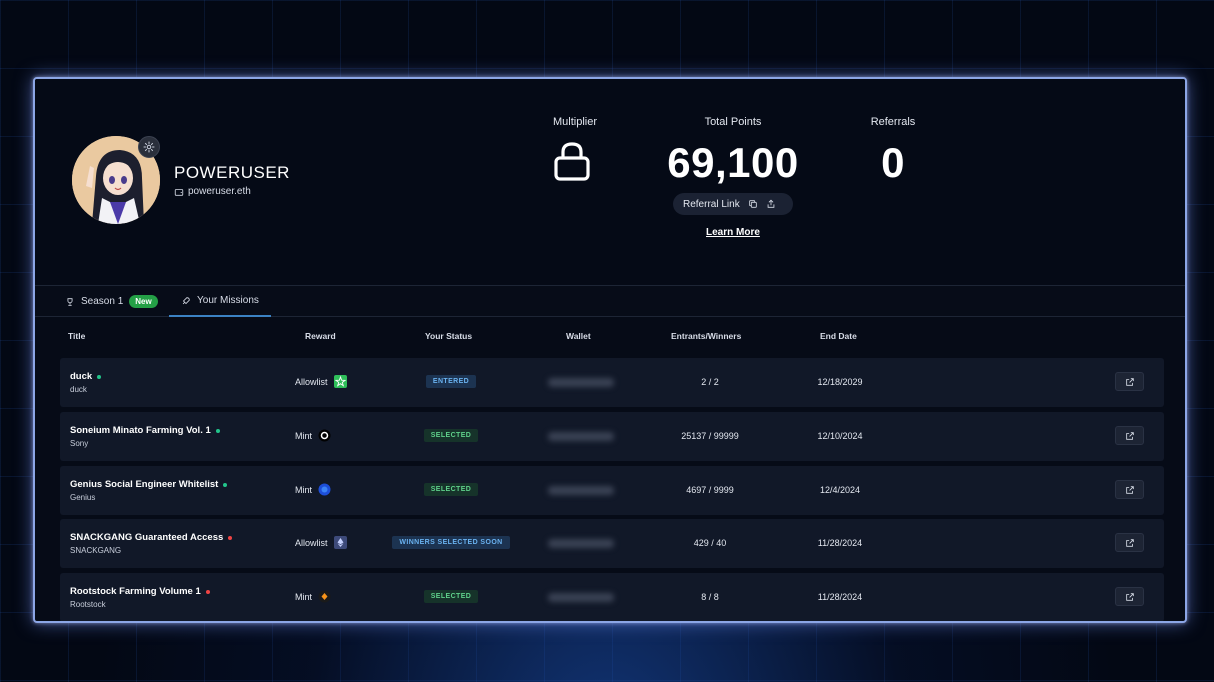  What do you see at coordinates (753, 204) in the screenshot?
I see `copy-icon` at bounding box center [753, 204].